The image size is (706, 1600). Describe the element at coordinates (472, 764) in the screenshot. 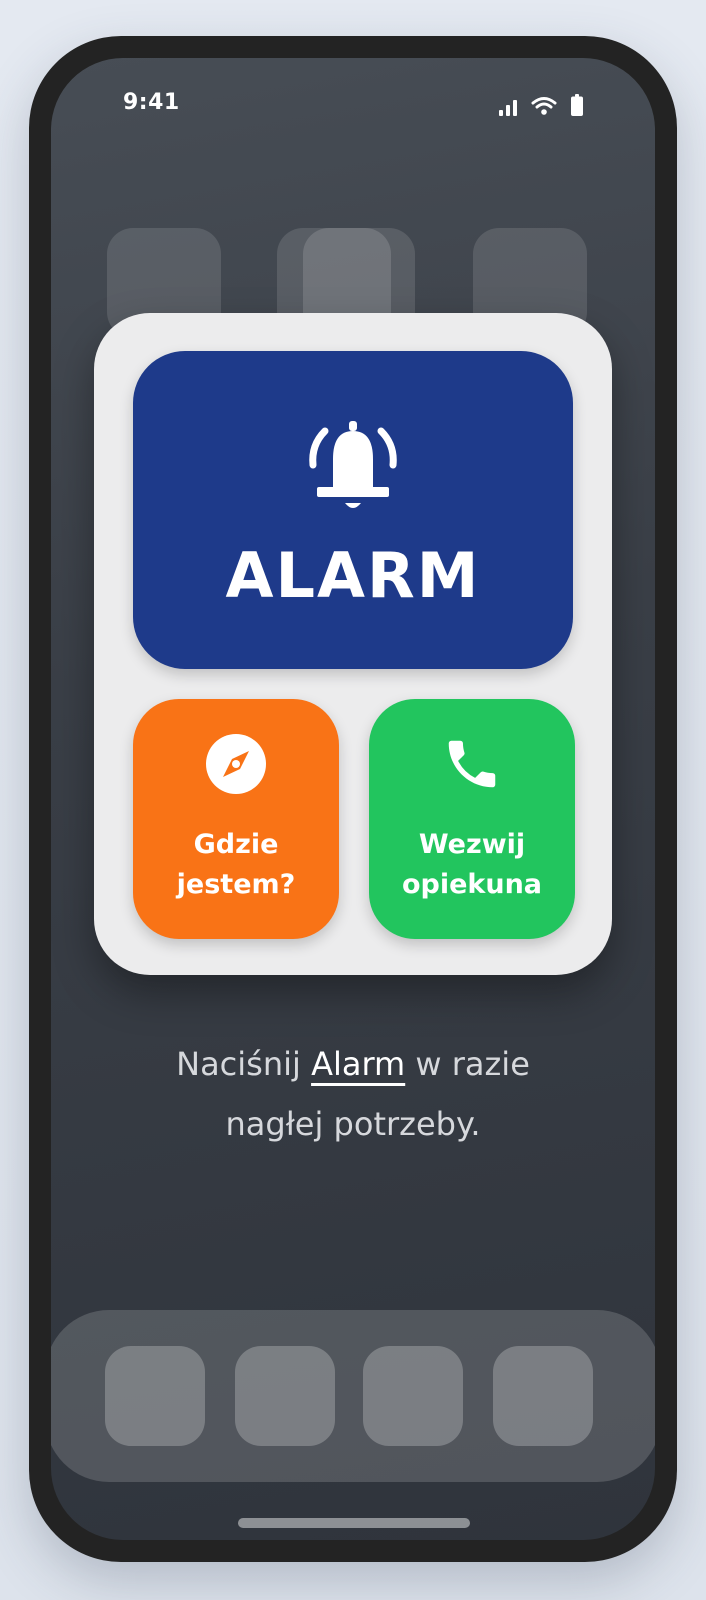

I see `phone-icon` at that location.